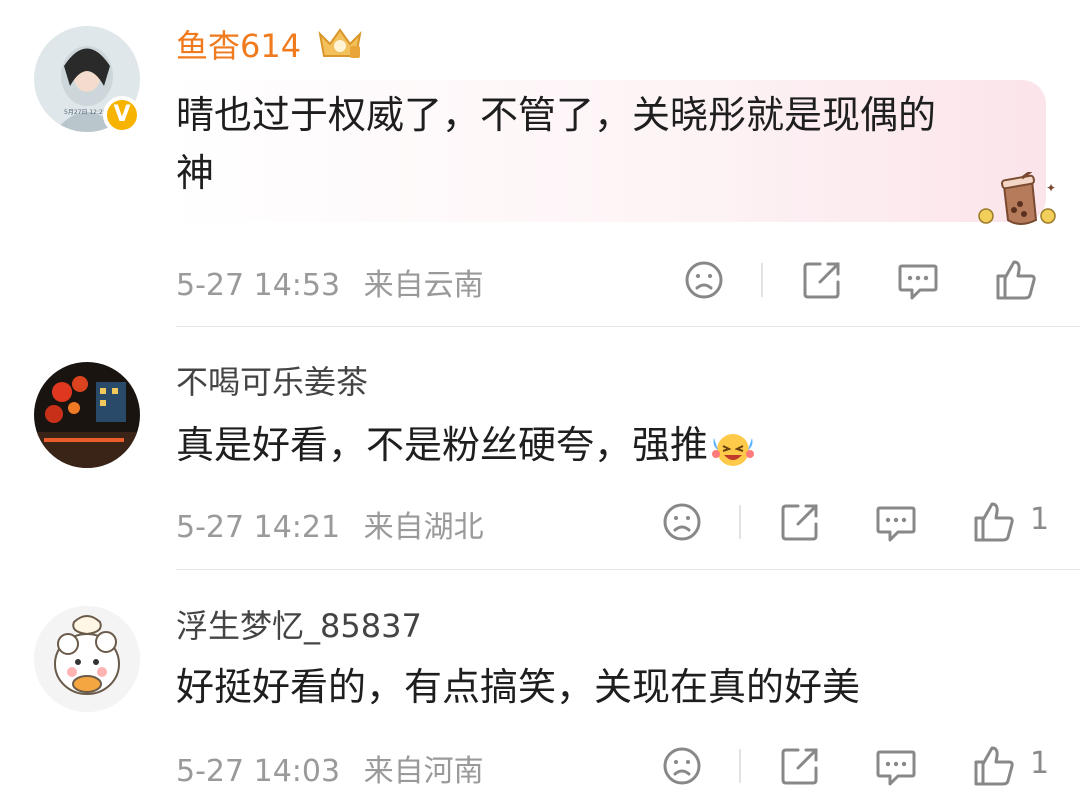  What do you see at coordinates (238, 46) in the screenshot?
I see `username: 鱼杳614` at bounding box center [238, 46].